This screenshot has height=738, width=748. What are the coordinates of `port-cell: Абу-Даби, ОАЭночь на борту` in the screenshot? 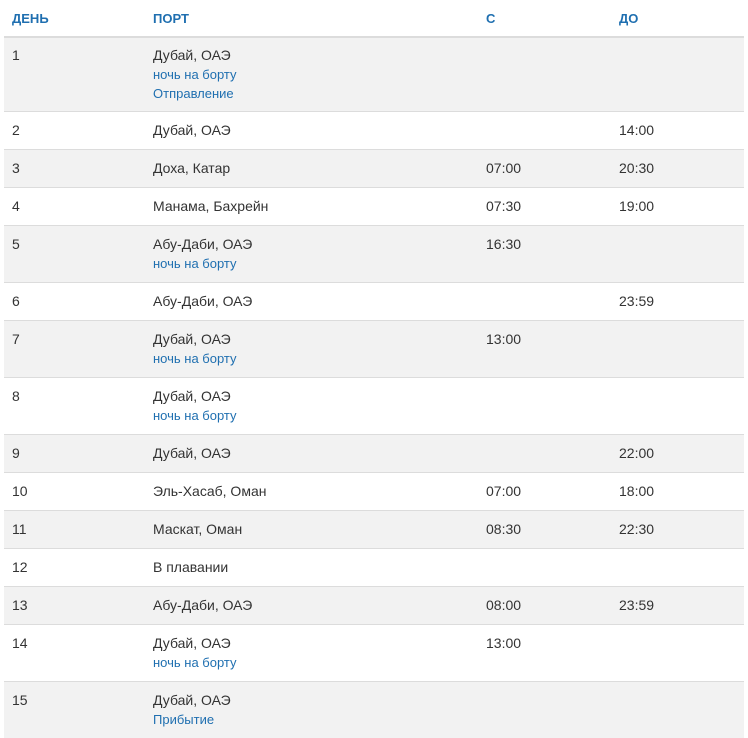 It's located at (311, 254).